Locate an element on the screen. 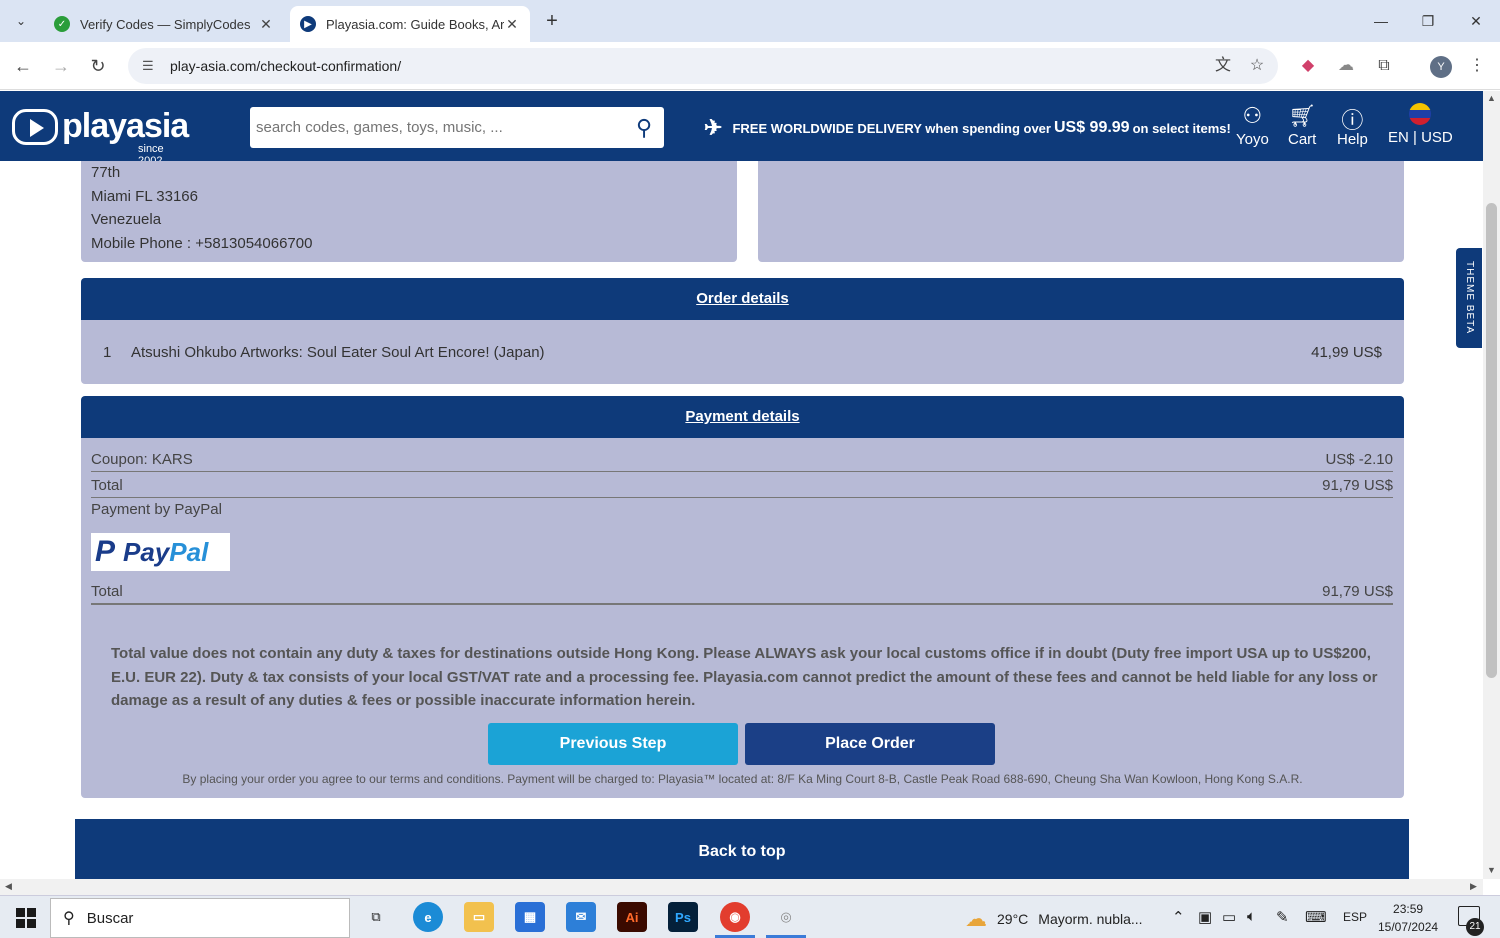 Image resolution: width=1500 pixels, height=938 pixels. order-details-header: Order details is located at coordinates (742, 299).